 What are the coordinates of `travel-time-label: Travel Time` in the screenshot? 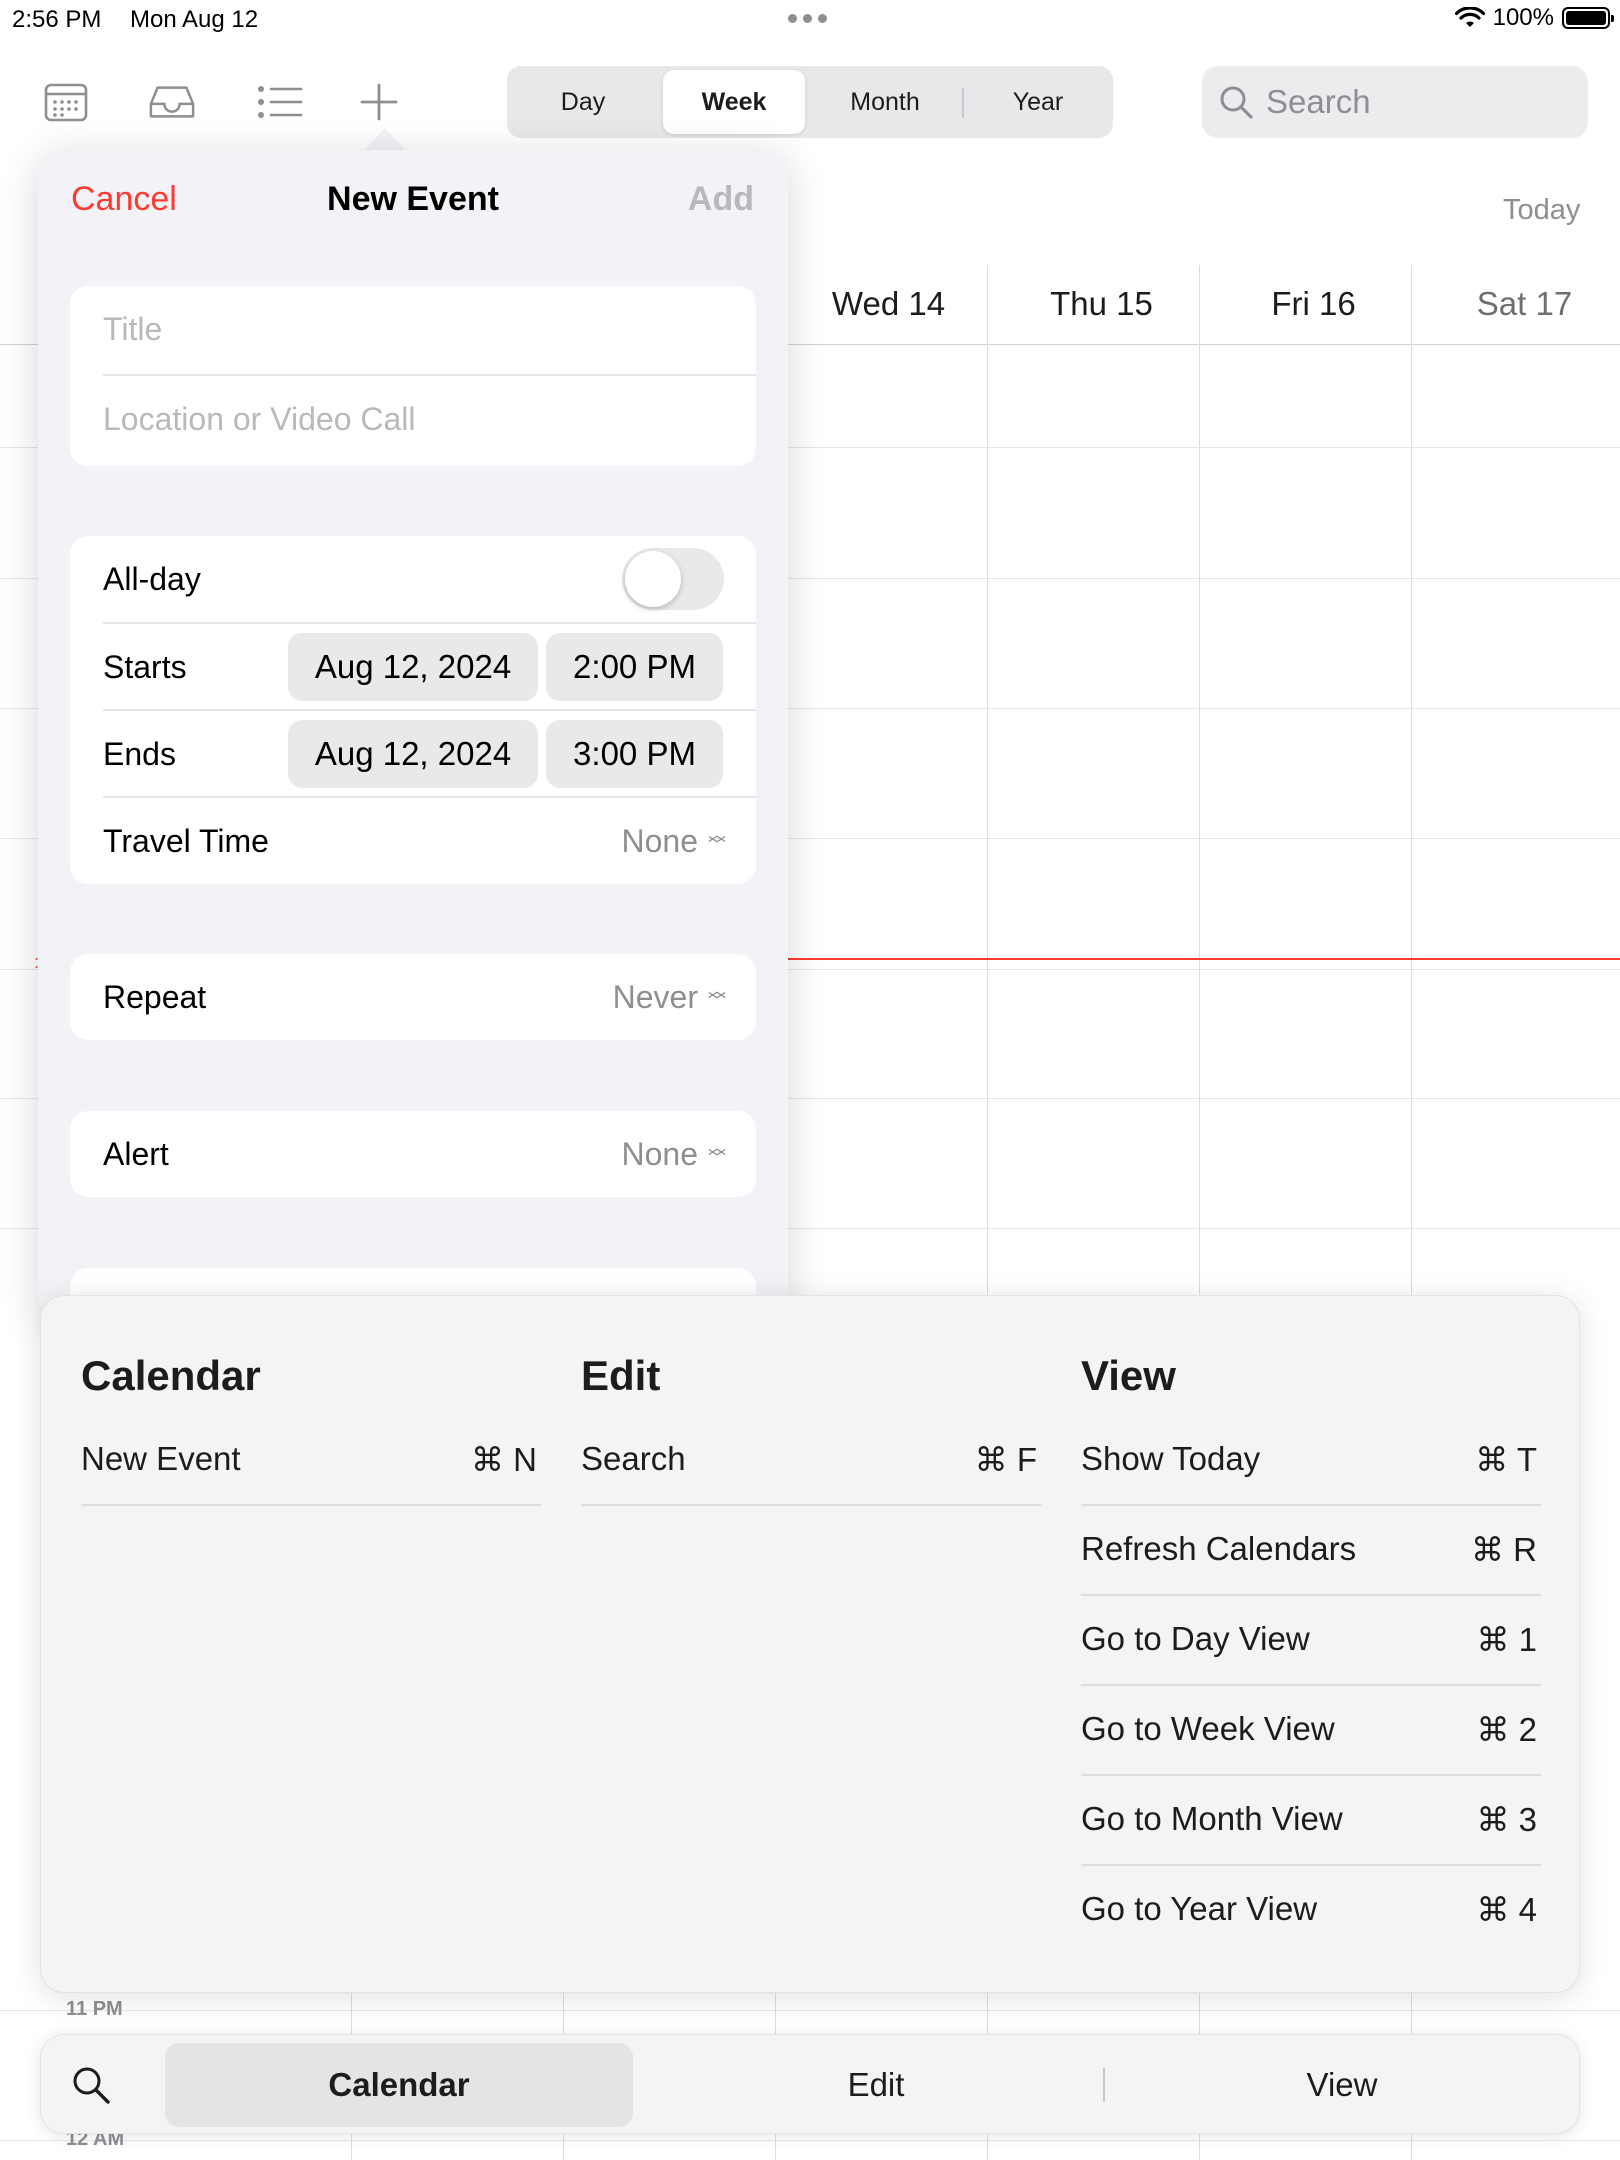 It's located at (186, 840).